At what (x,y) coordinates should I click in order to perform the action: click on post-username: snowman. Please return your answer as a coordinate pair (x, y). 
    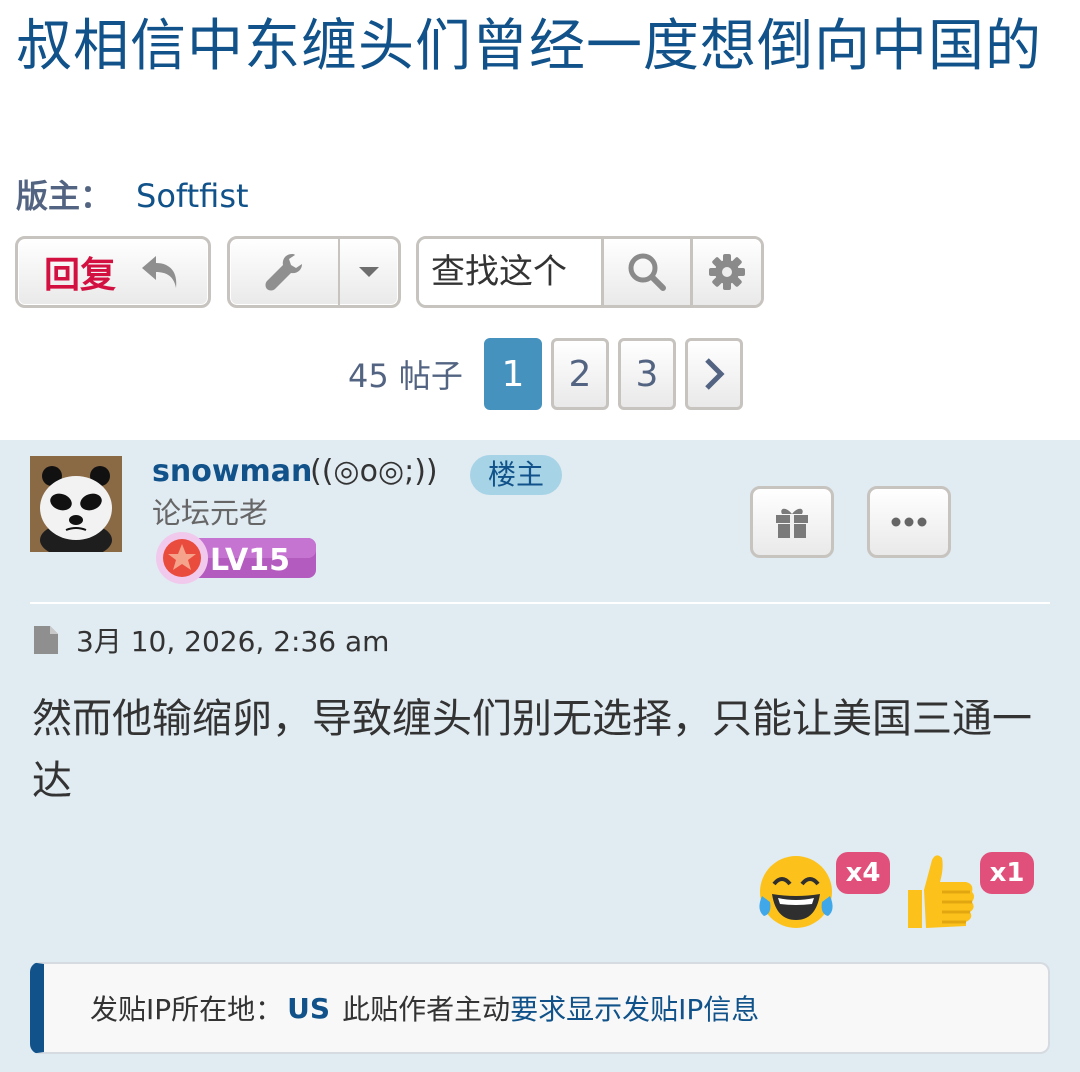
    Looking at the image, I should click on (232, 471).